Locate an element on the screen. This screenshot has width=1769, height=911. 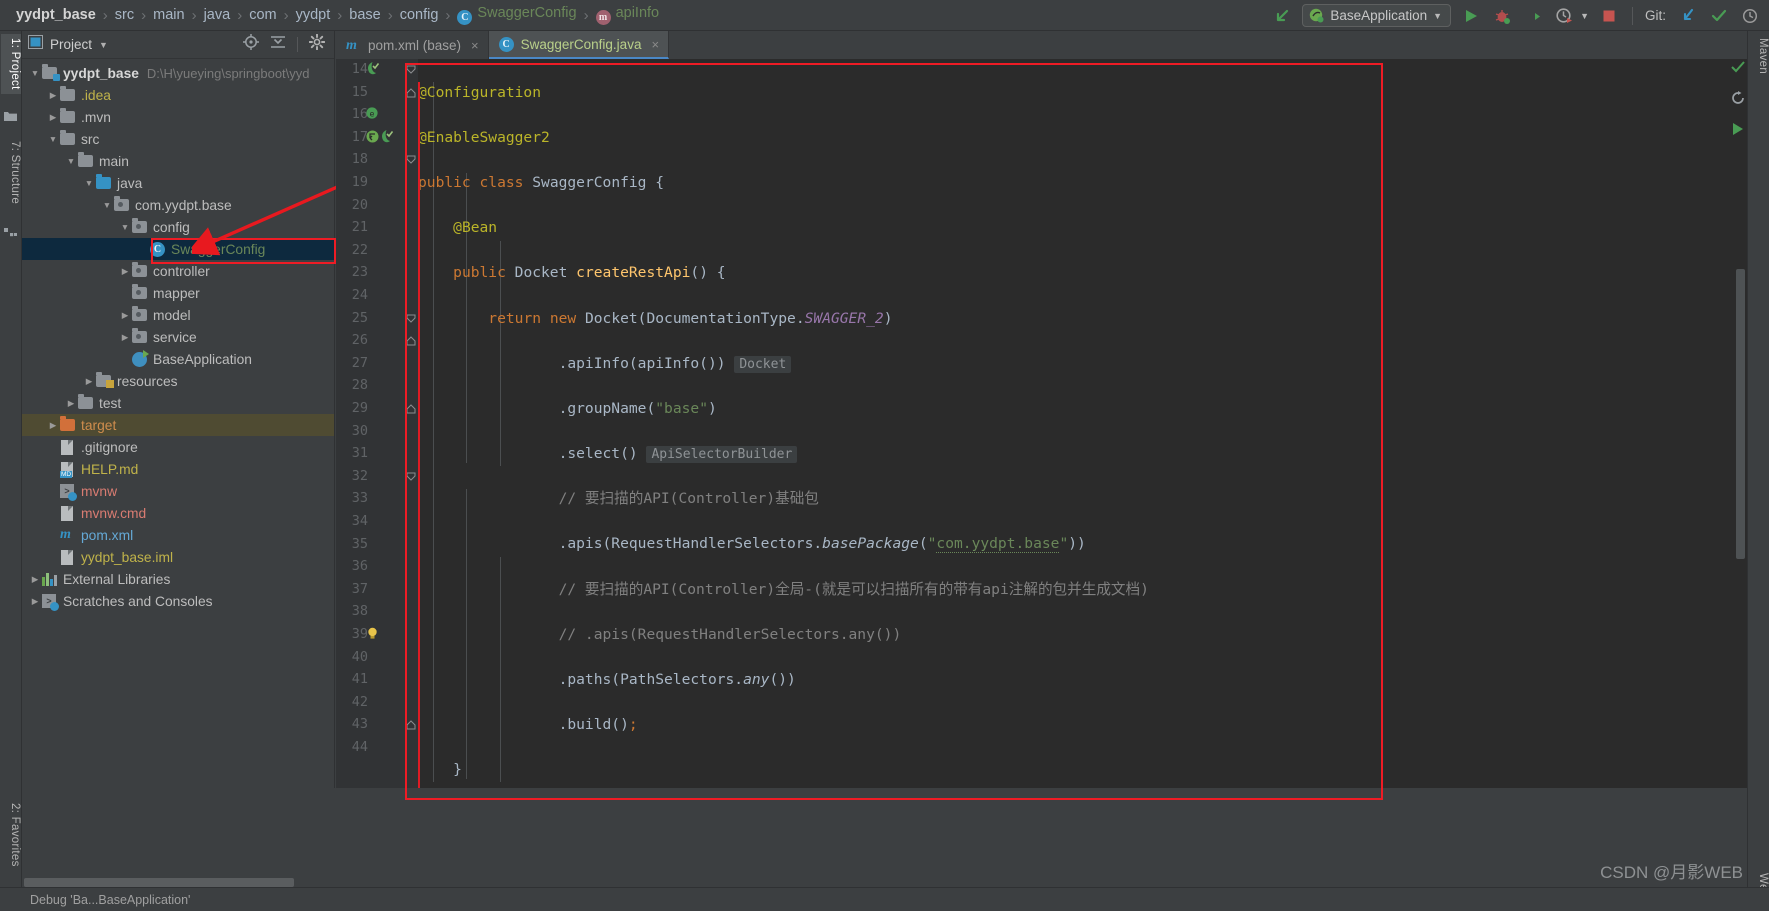
editor-marker-column is located at coordinates (1740, 423).